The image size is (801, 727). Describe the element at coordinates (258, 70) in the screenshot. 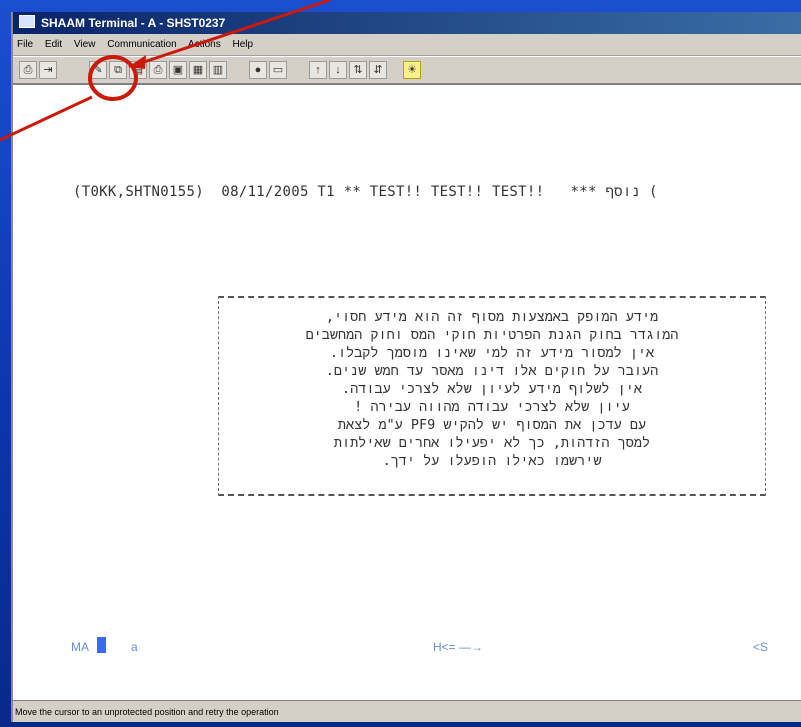

I see `record-icon: ●` at that location.